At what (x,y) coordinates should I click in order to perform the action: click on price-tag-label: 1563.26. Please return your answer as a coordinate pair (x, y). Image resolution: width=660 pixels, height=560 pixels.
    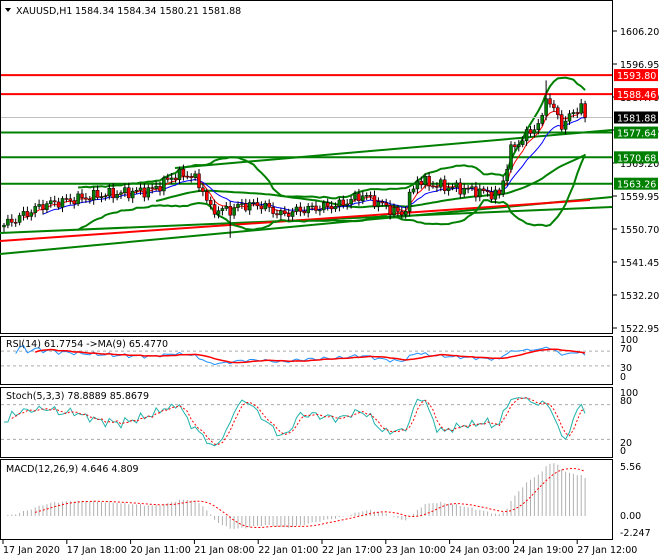
    Looking at the image, I should click on (636, 185).